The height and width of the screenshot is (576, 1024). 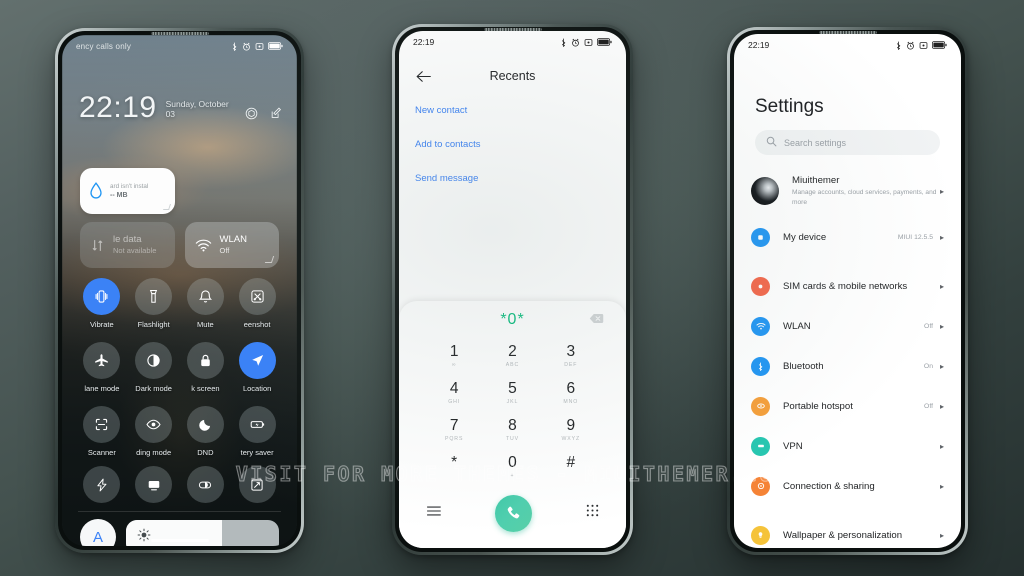 I want to click on key-star: *, so click(x=454, y=467).